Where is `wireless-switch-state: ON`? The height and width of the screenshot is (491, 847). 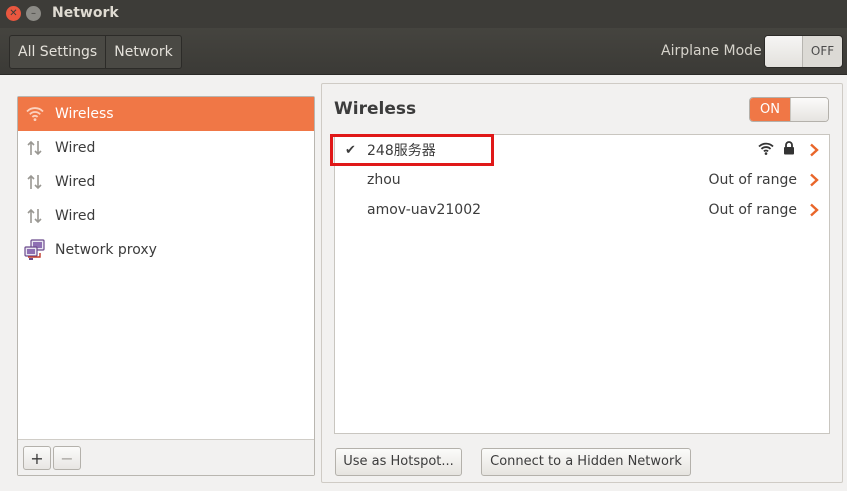
wireless-switch-state: ON is located at coordinates (770, 109).